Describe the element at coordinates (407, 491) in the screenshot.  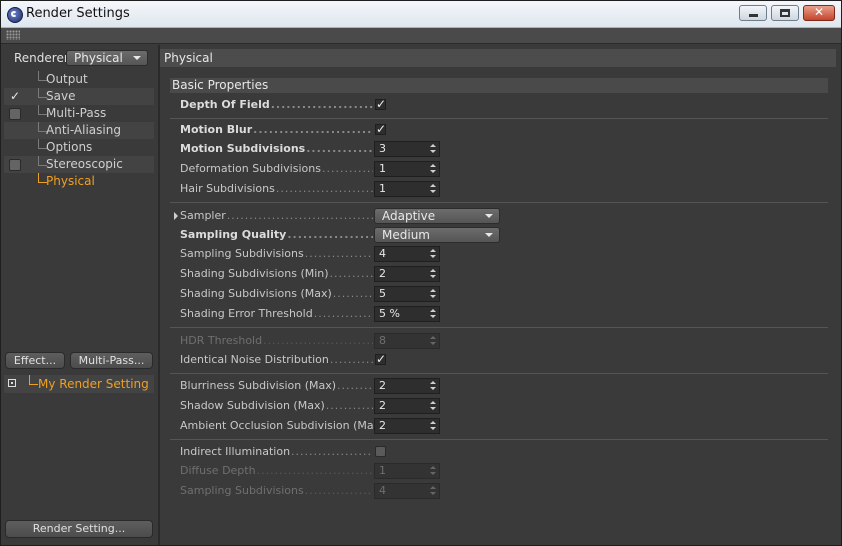
I see `gi-sampling-subdivisions-input: 4` at that location.